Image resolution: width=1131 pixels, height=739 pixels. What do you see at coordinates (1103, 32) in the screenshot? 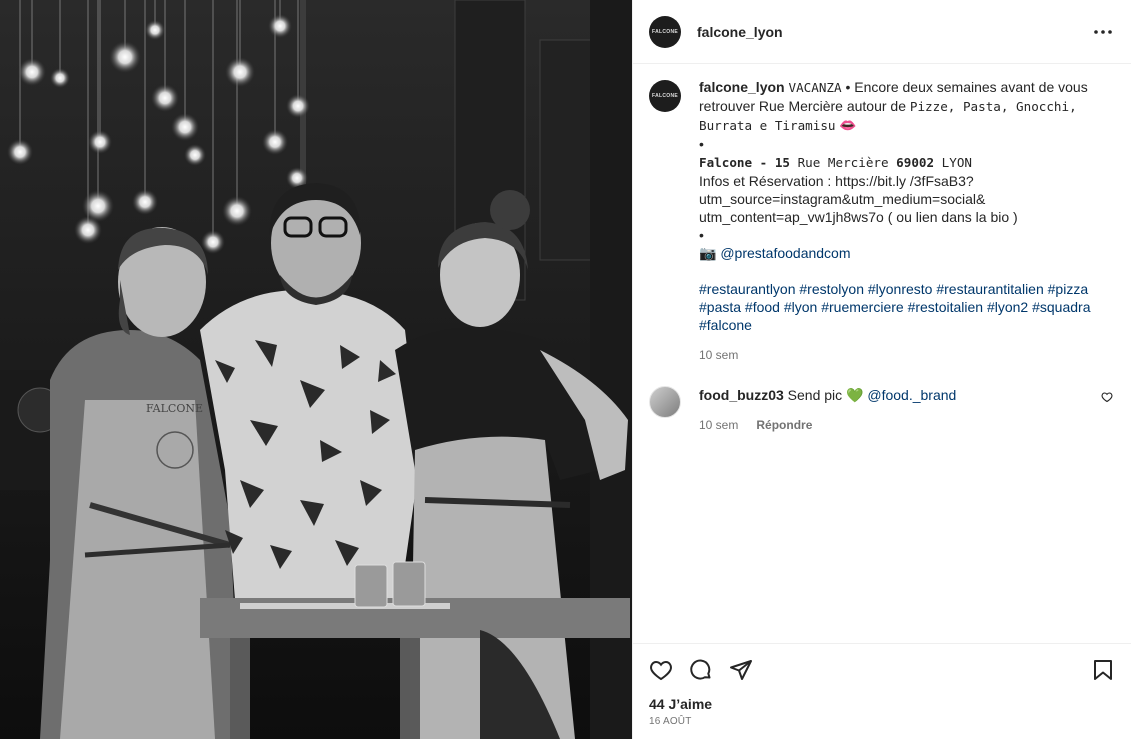
I see `more-options-icon` at bounding box center [1103, 32].